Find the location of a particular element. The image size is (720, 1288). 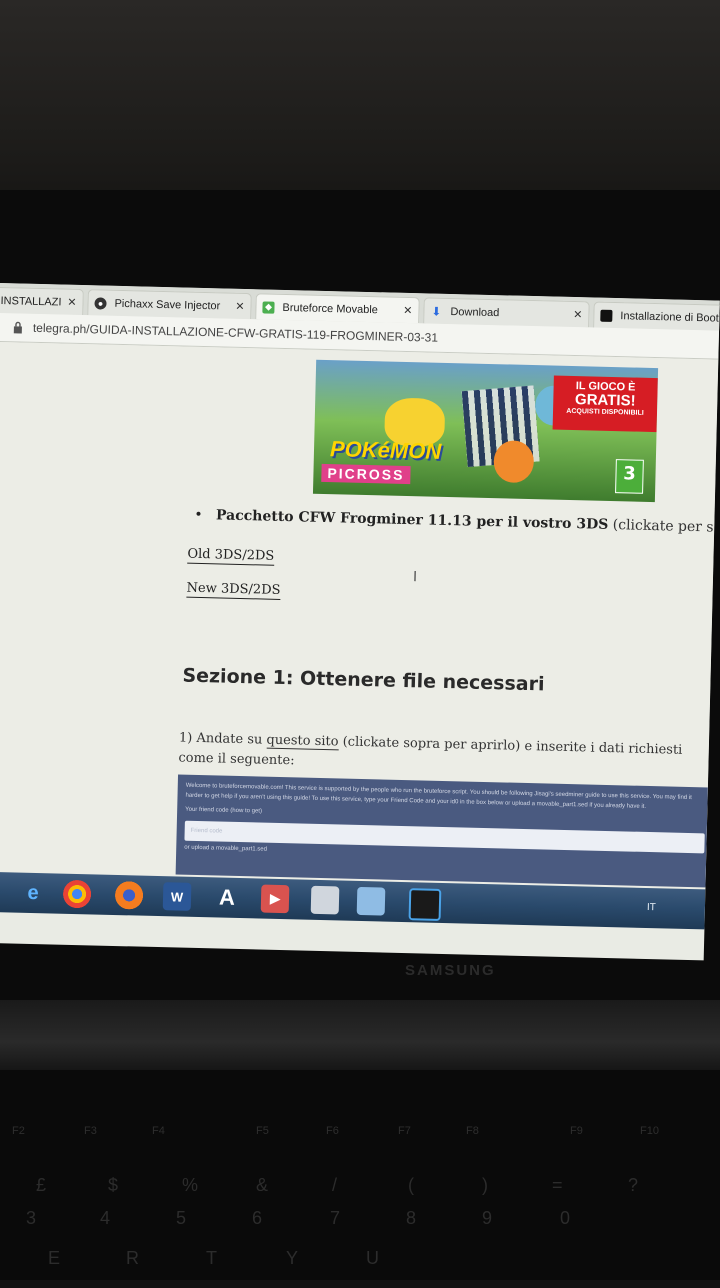

key-dollar: $ is located at coordinates (113, 1185).